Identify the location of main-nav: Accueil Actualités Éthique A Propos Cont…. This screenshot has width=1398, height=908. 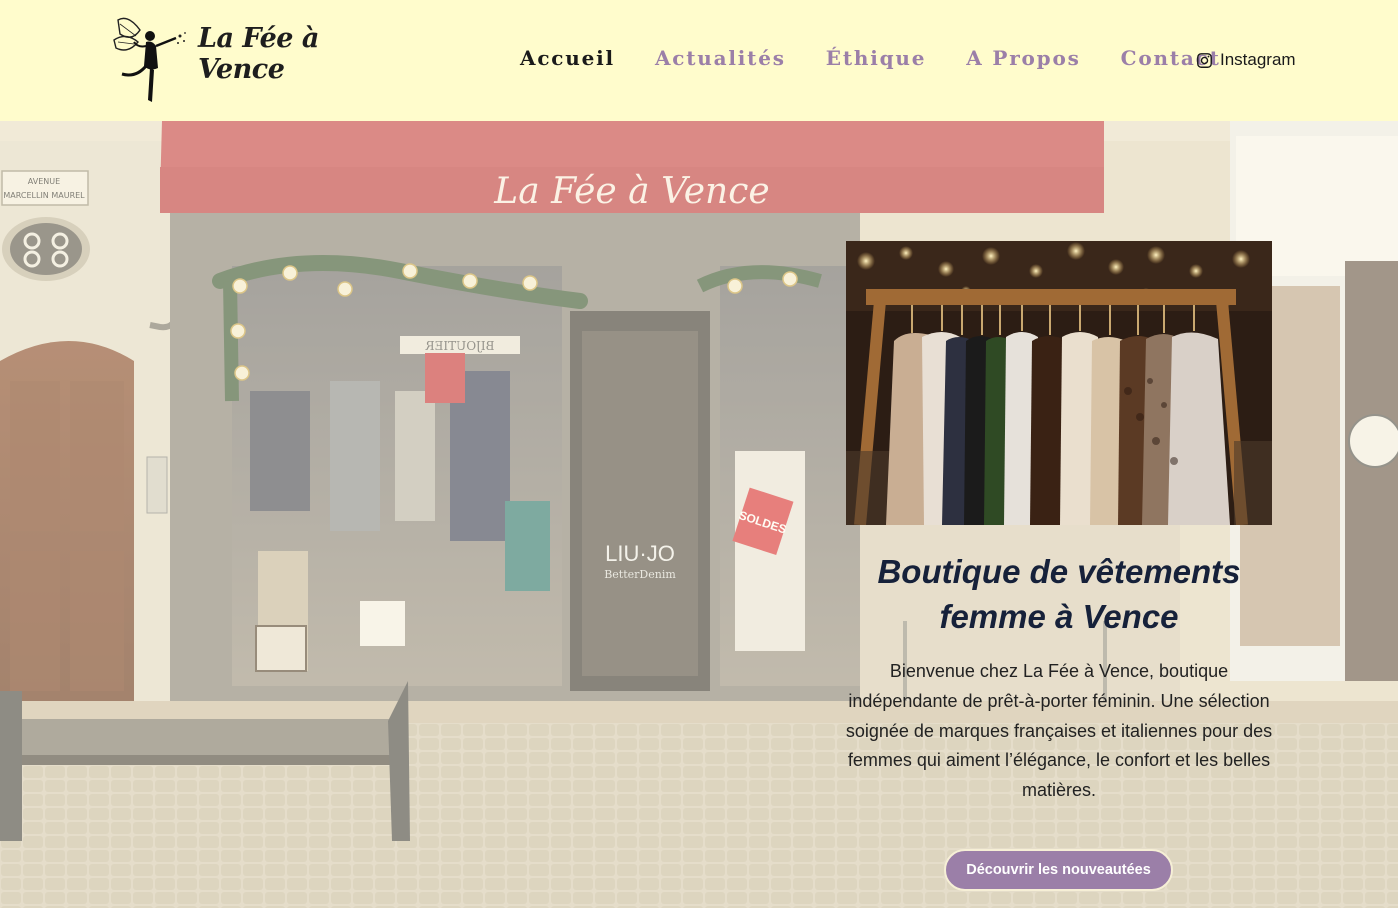
(890, 58).